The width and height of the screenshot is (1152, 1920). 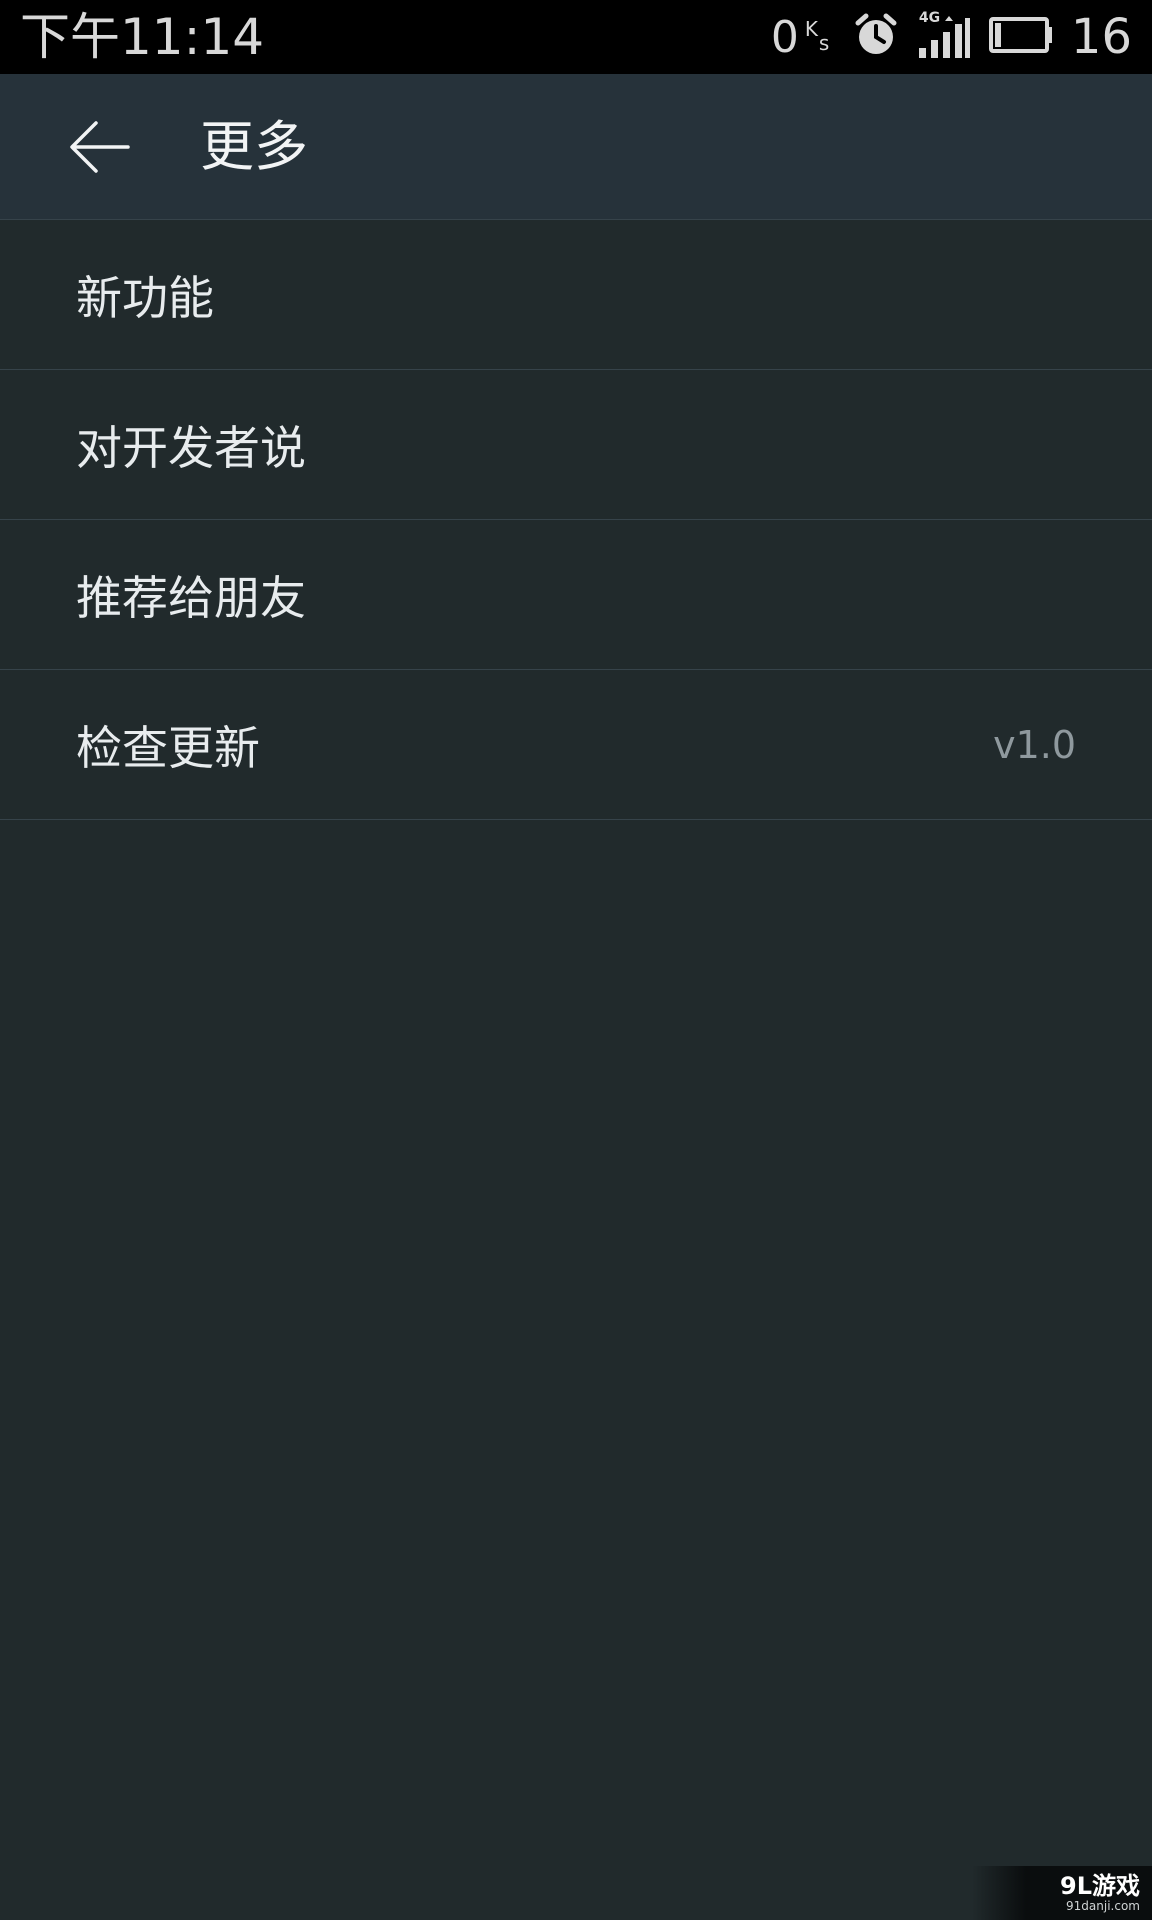 What do you see at coordinates (576, 37) in the screenshot?
I see `status-bar: 下午11:14 0 K s 4G 16` at bounding box center [576, 37].